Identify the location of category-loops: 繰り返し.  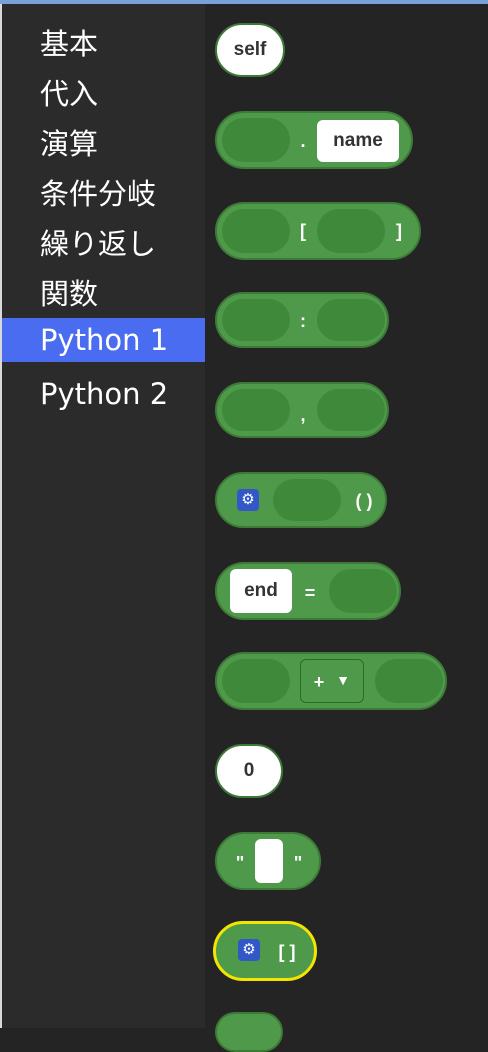
(103, 244).